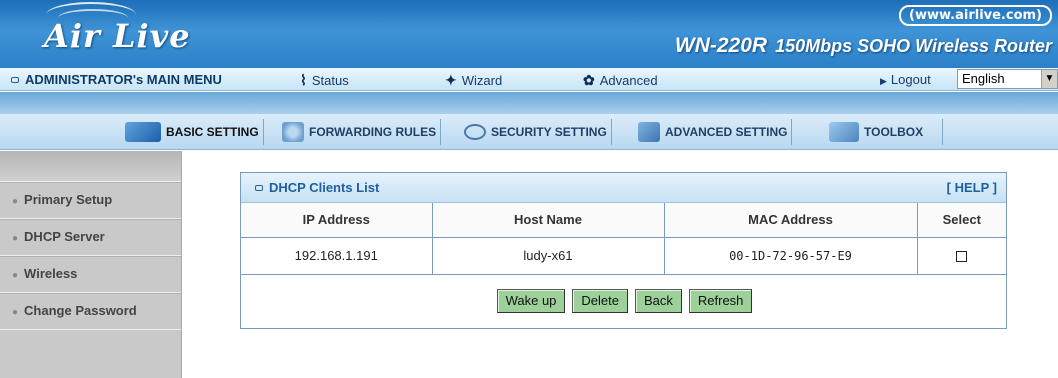 The image size is (1058, 378). What do you see at coordinates (975, 15) in the screenshot?
I see `website-link: (www.airlive.com)` at bounding box center [975, 15].